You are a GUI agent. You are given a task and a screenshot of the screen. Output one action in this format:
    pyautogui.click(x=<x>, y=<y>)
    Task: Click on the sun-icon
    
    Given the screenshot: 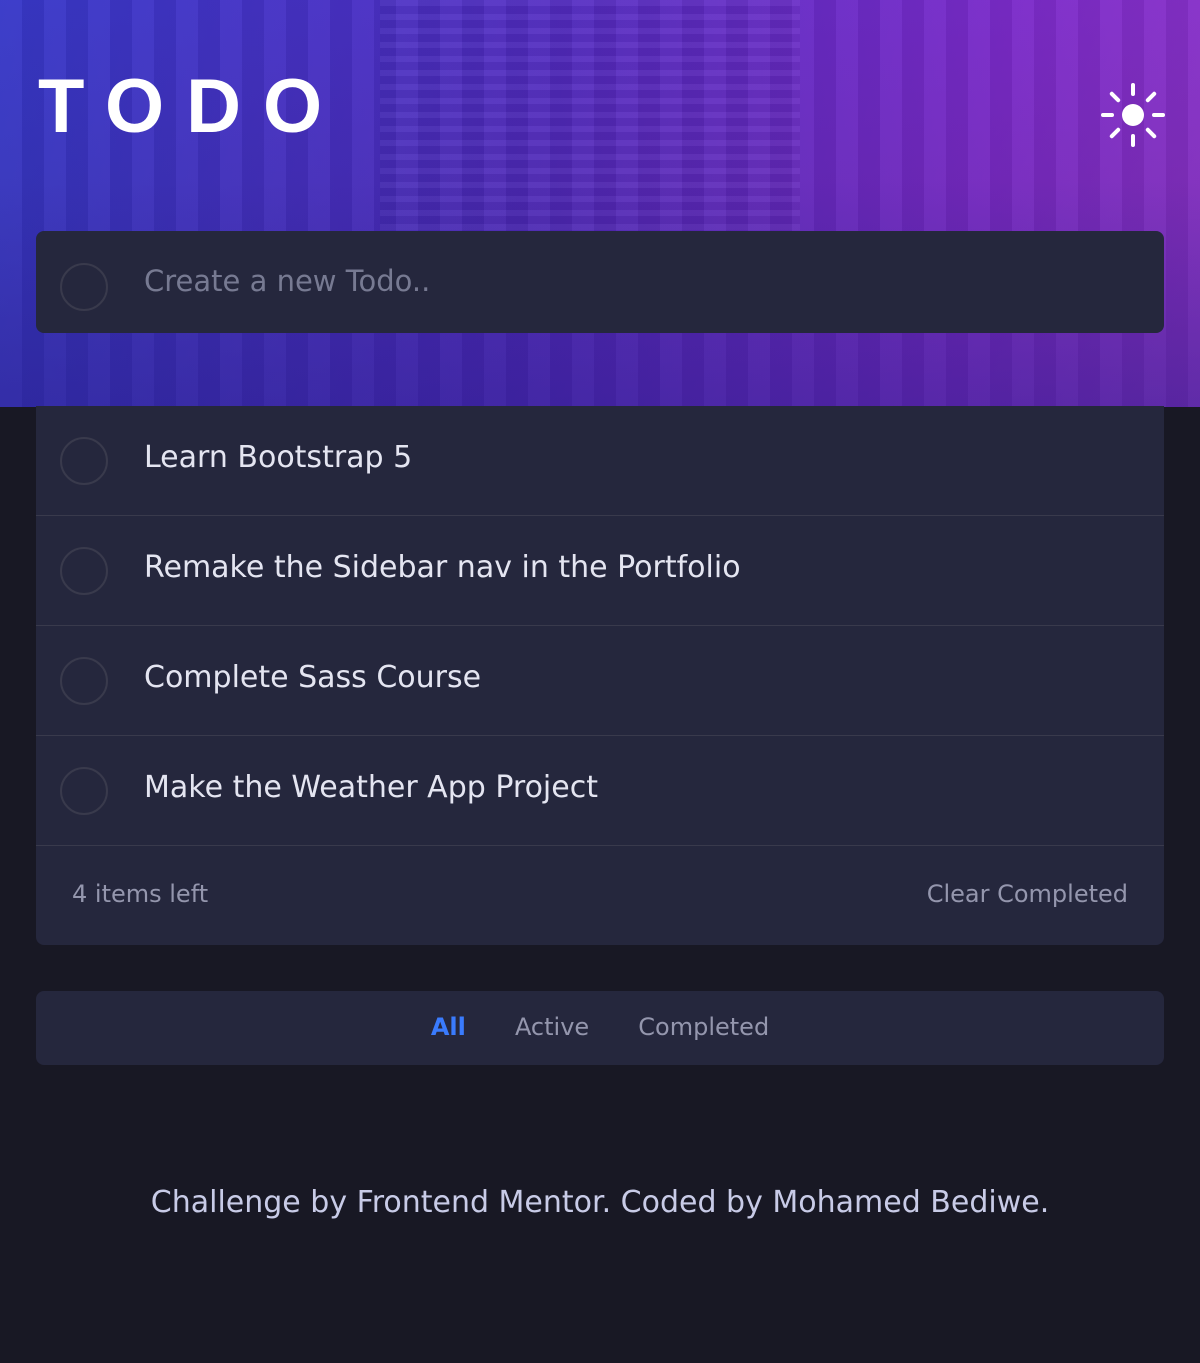 What is the action you would take?
    pyautogui.click(x=1133, y=115)
    